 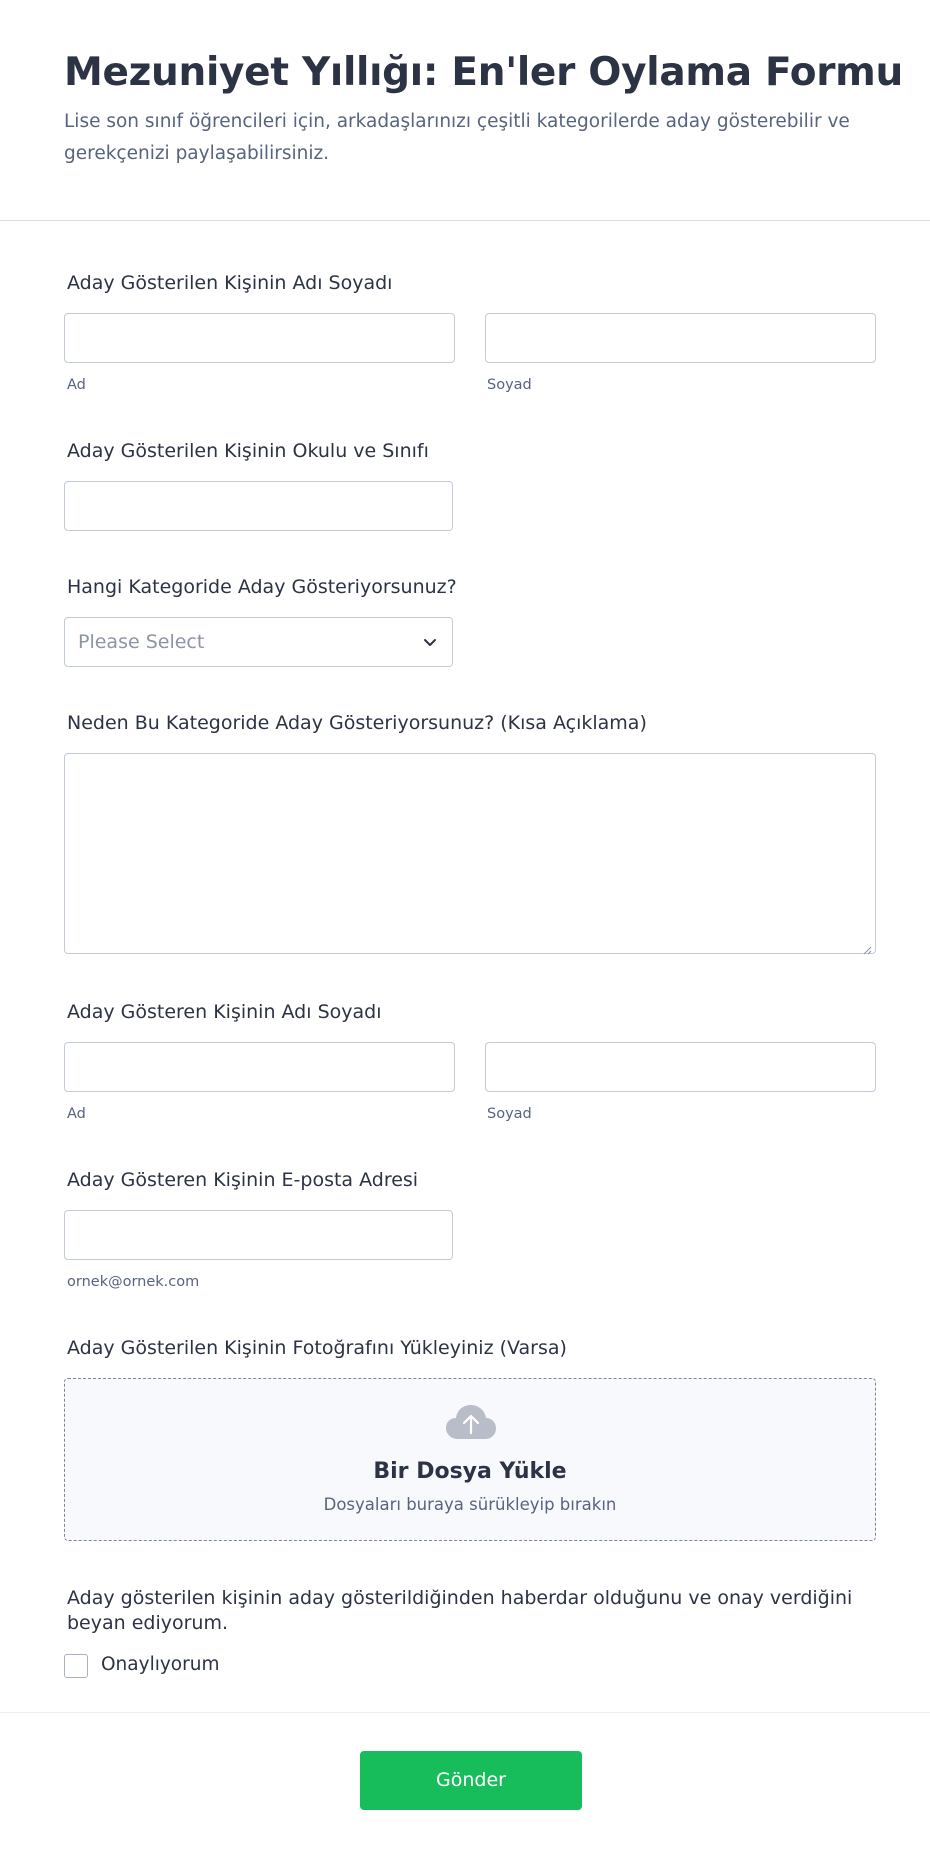 What do you see at coordinates (258, 506) in the screenshot?
I see `nominee-school-input` at bounding box center [258, 506].